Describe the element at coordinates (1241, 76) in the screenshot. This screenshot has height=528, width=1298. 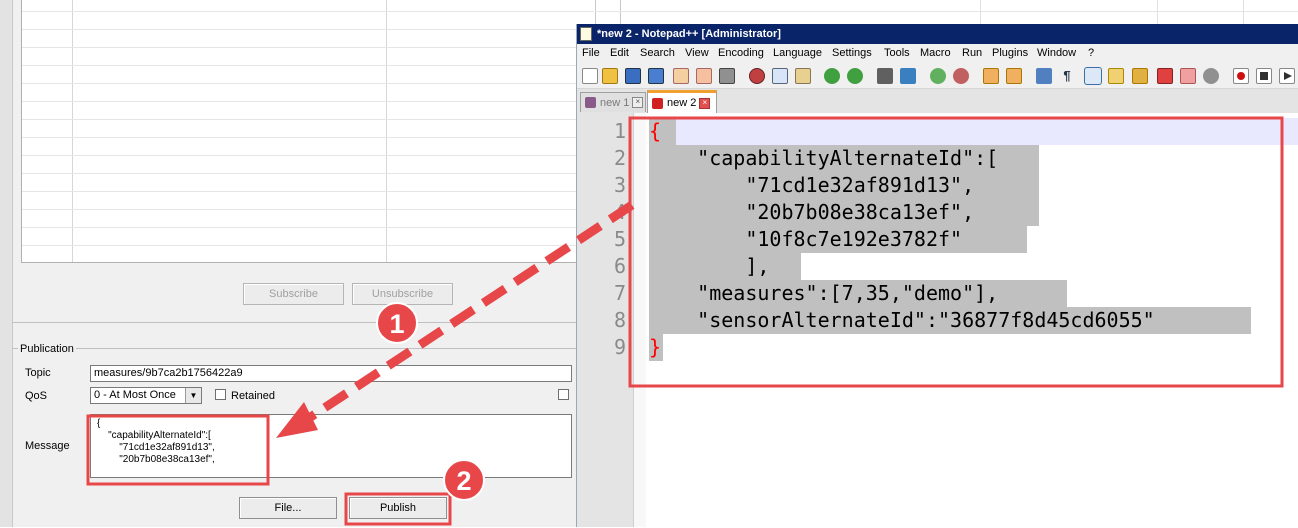
I see `record-macro-icon` at that location.